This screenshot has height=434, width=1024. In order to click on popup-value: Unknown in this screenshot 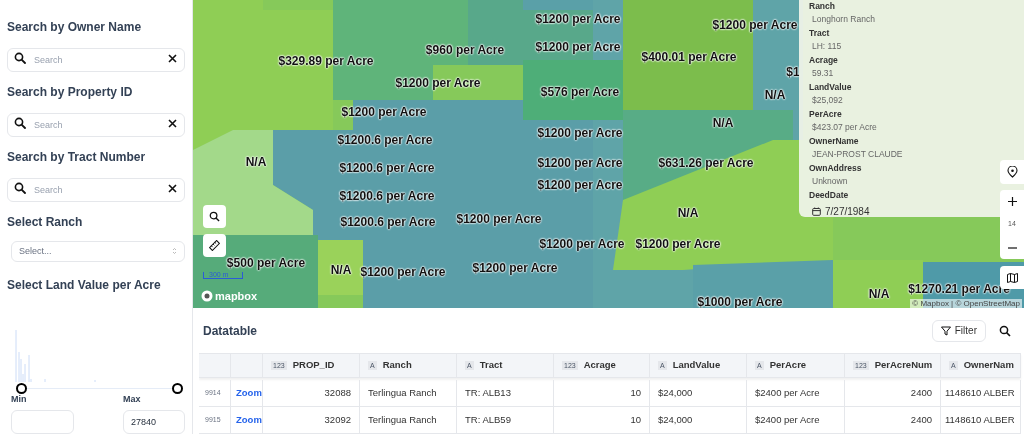, I will do `click(830, 181)`.